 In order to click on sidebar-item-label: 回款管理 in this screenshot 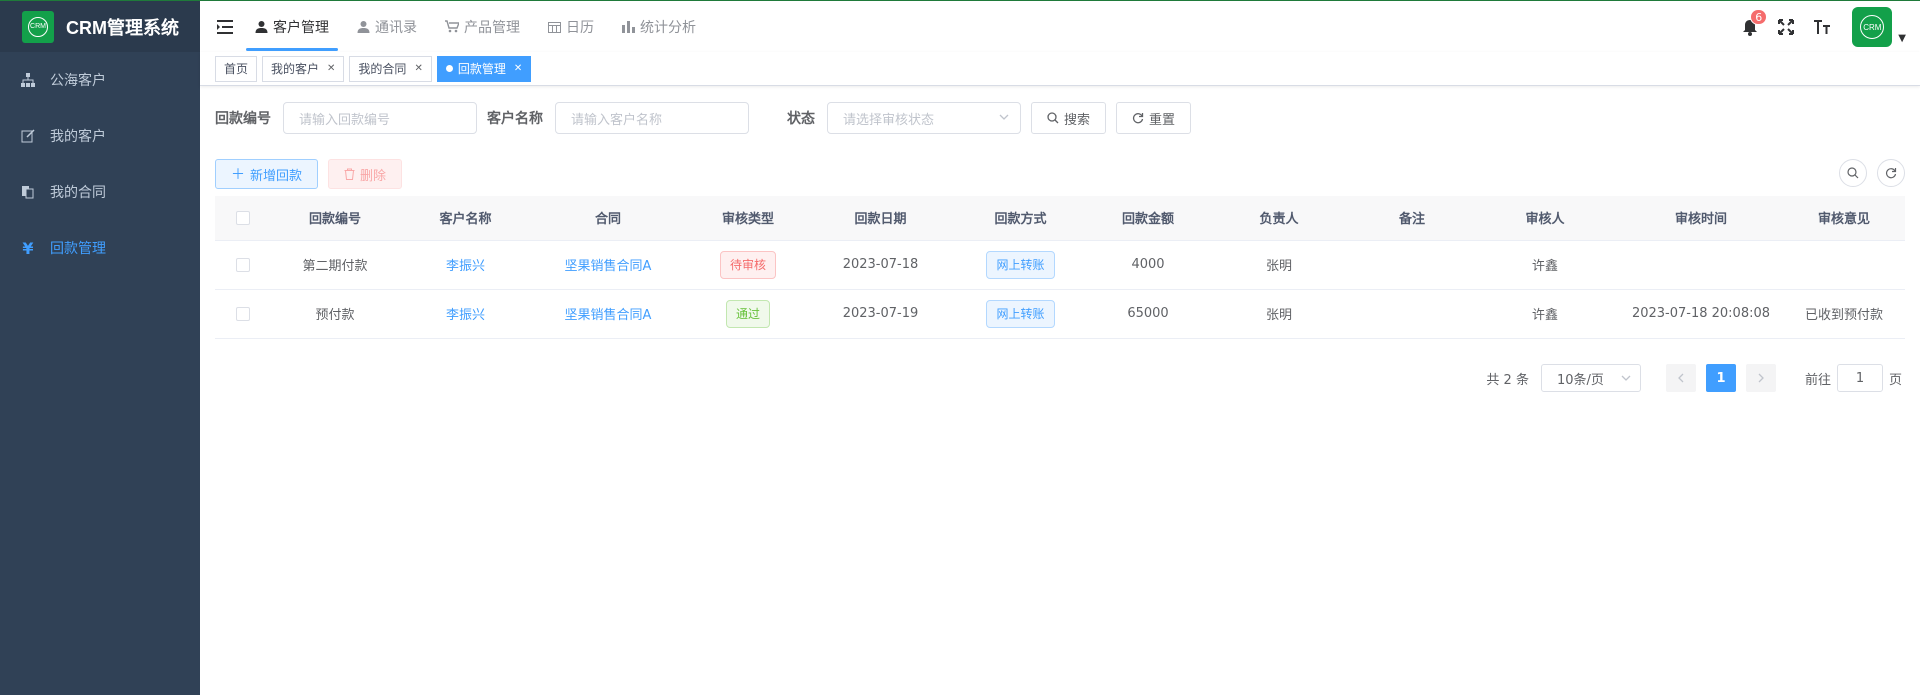, I will do `click(78, 249)`.